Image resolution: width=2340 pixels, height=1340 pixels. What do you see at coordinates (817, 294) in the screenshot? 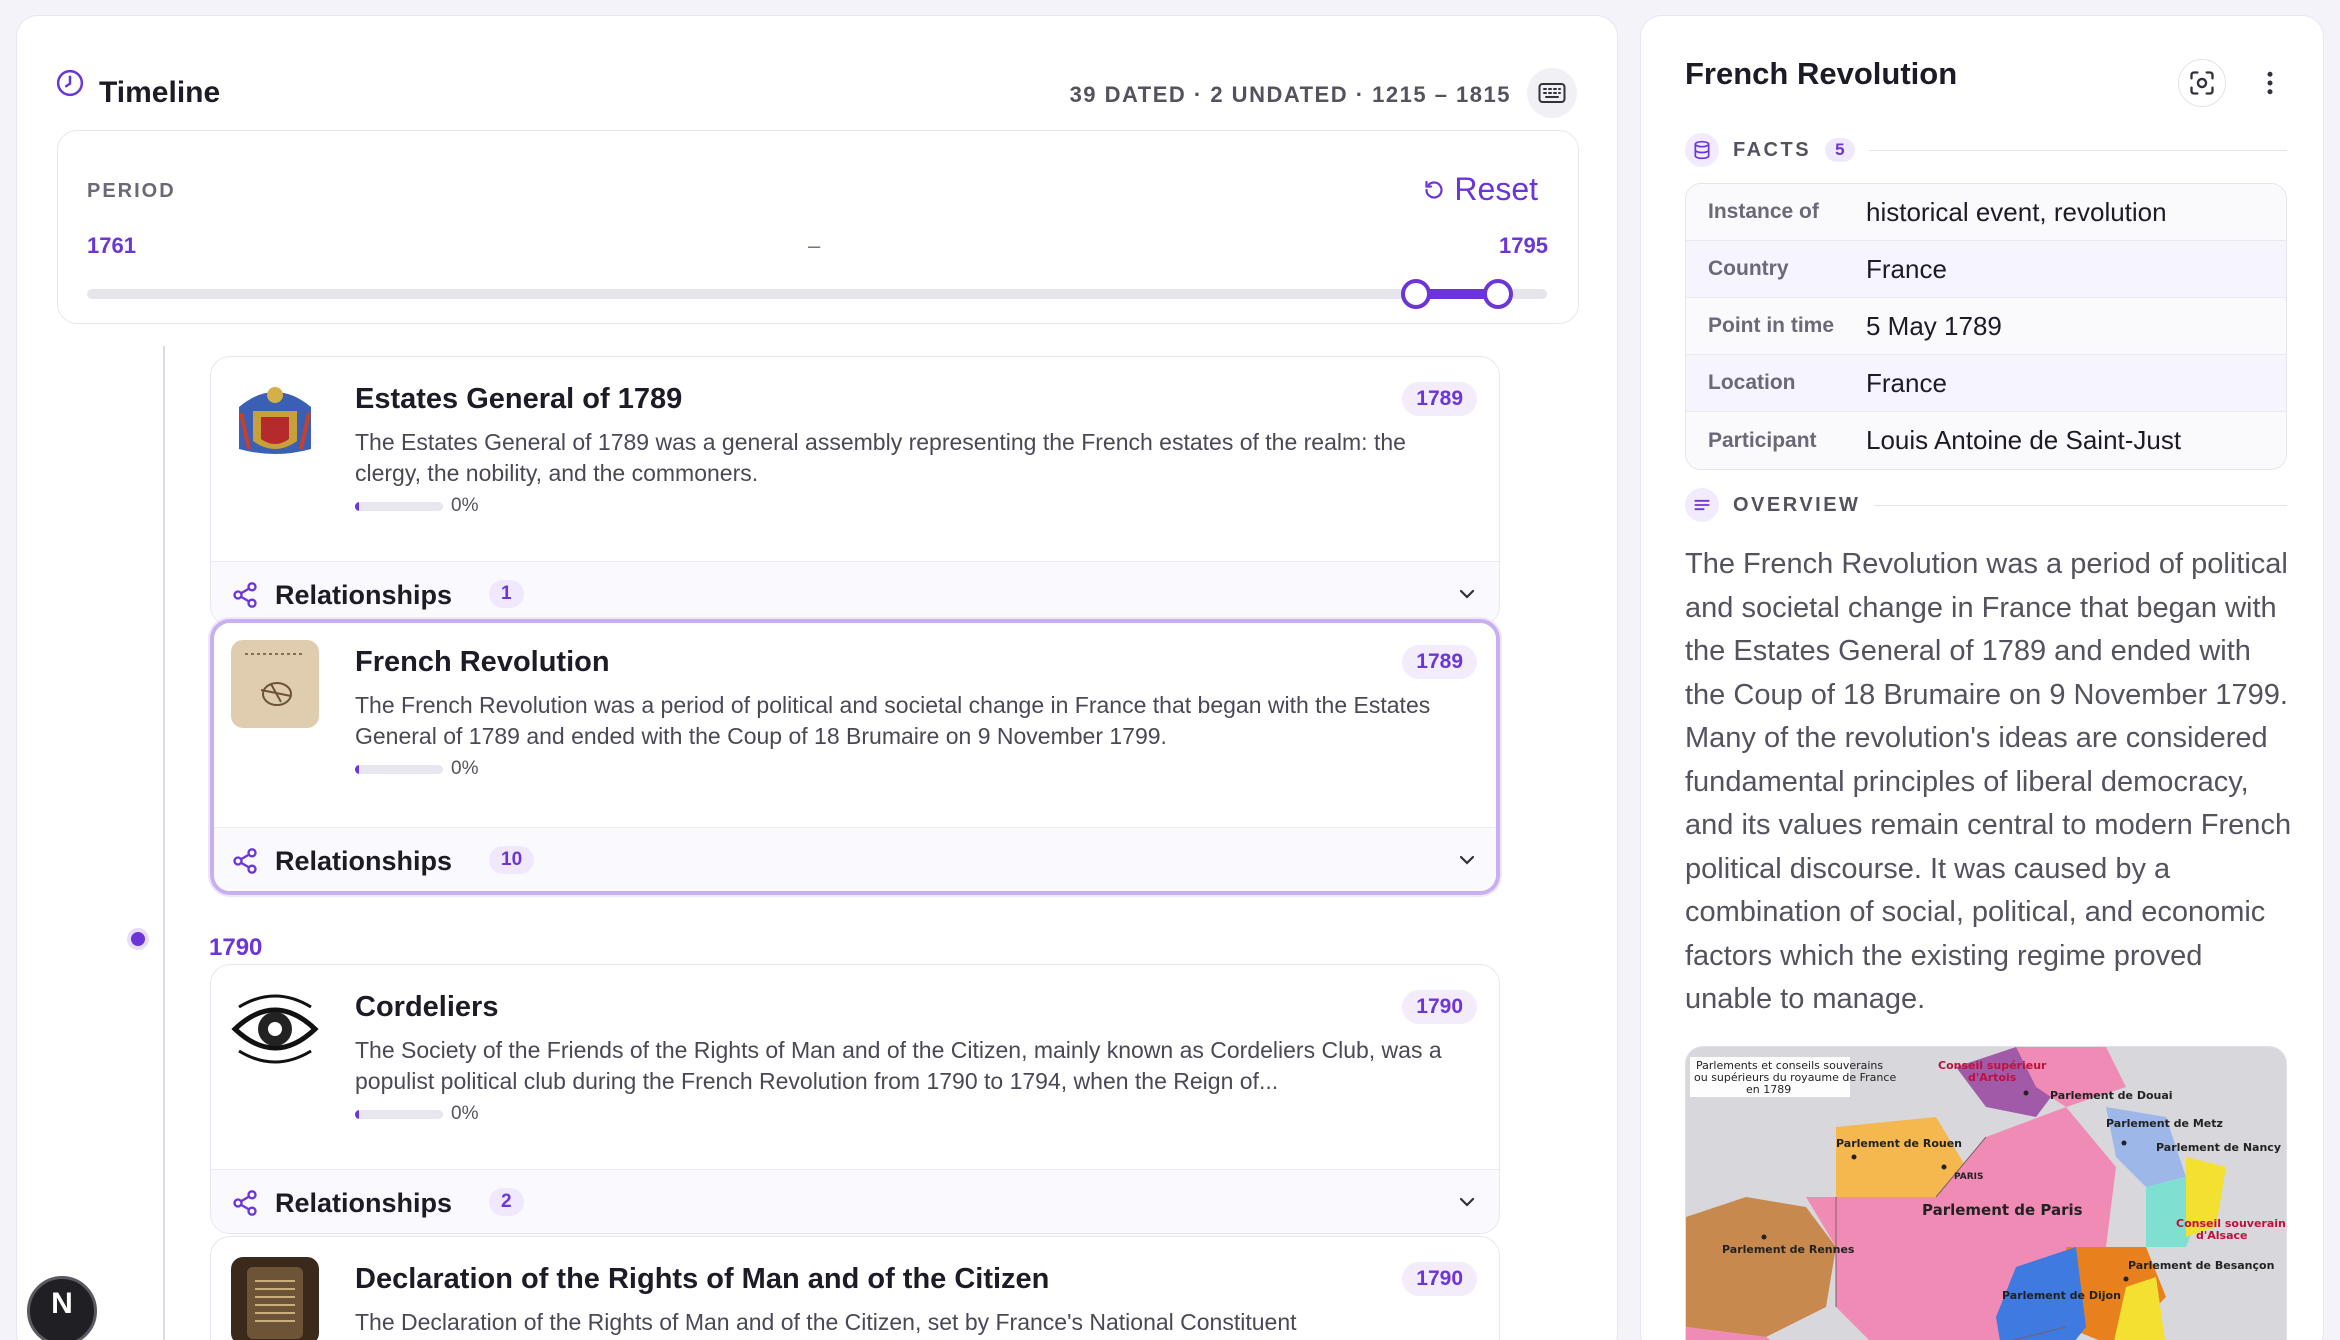
I see `period-range-slider` at bounding box center [817, 294].